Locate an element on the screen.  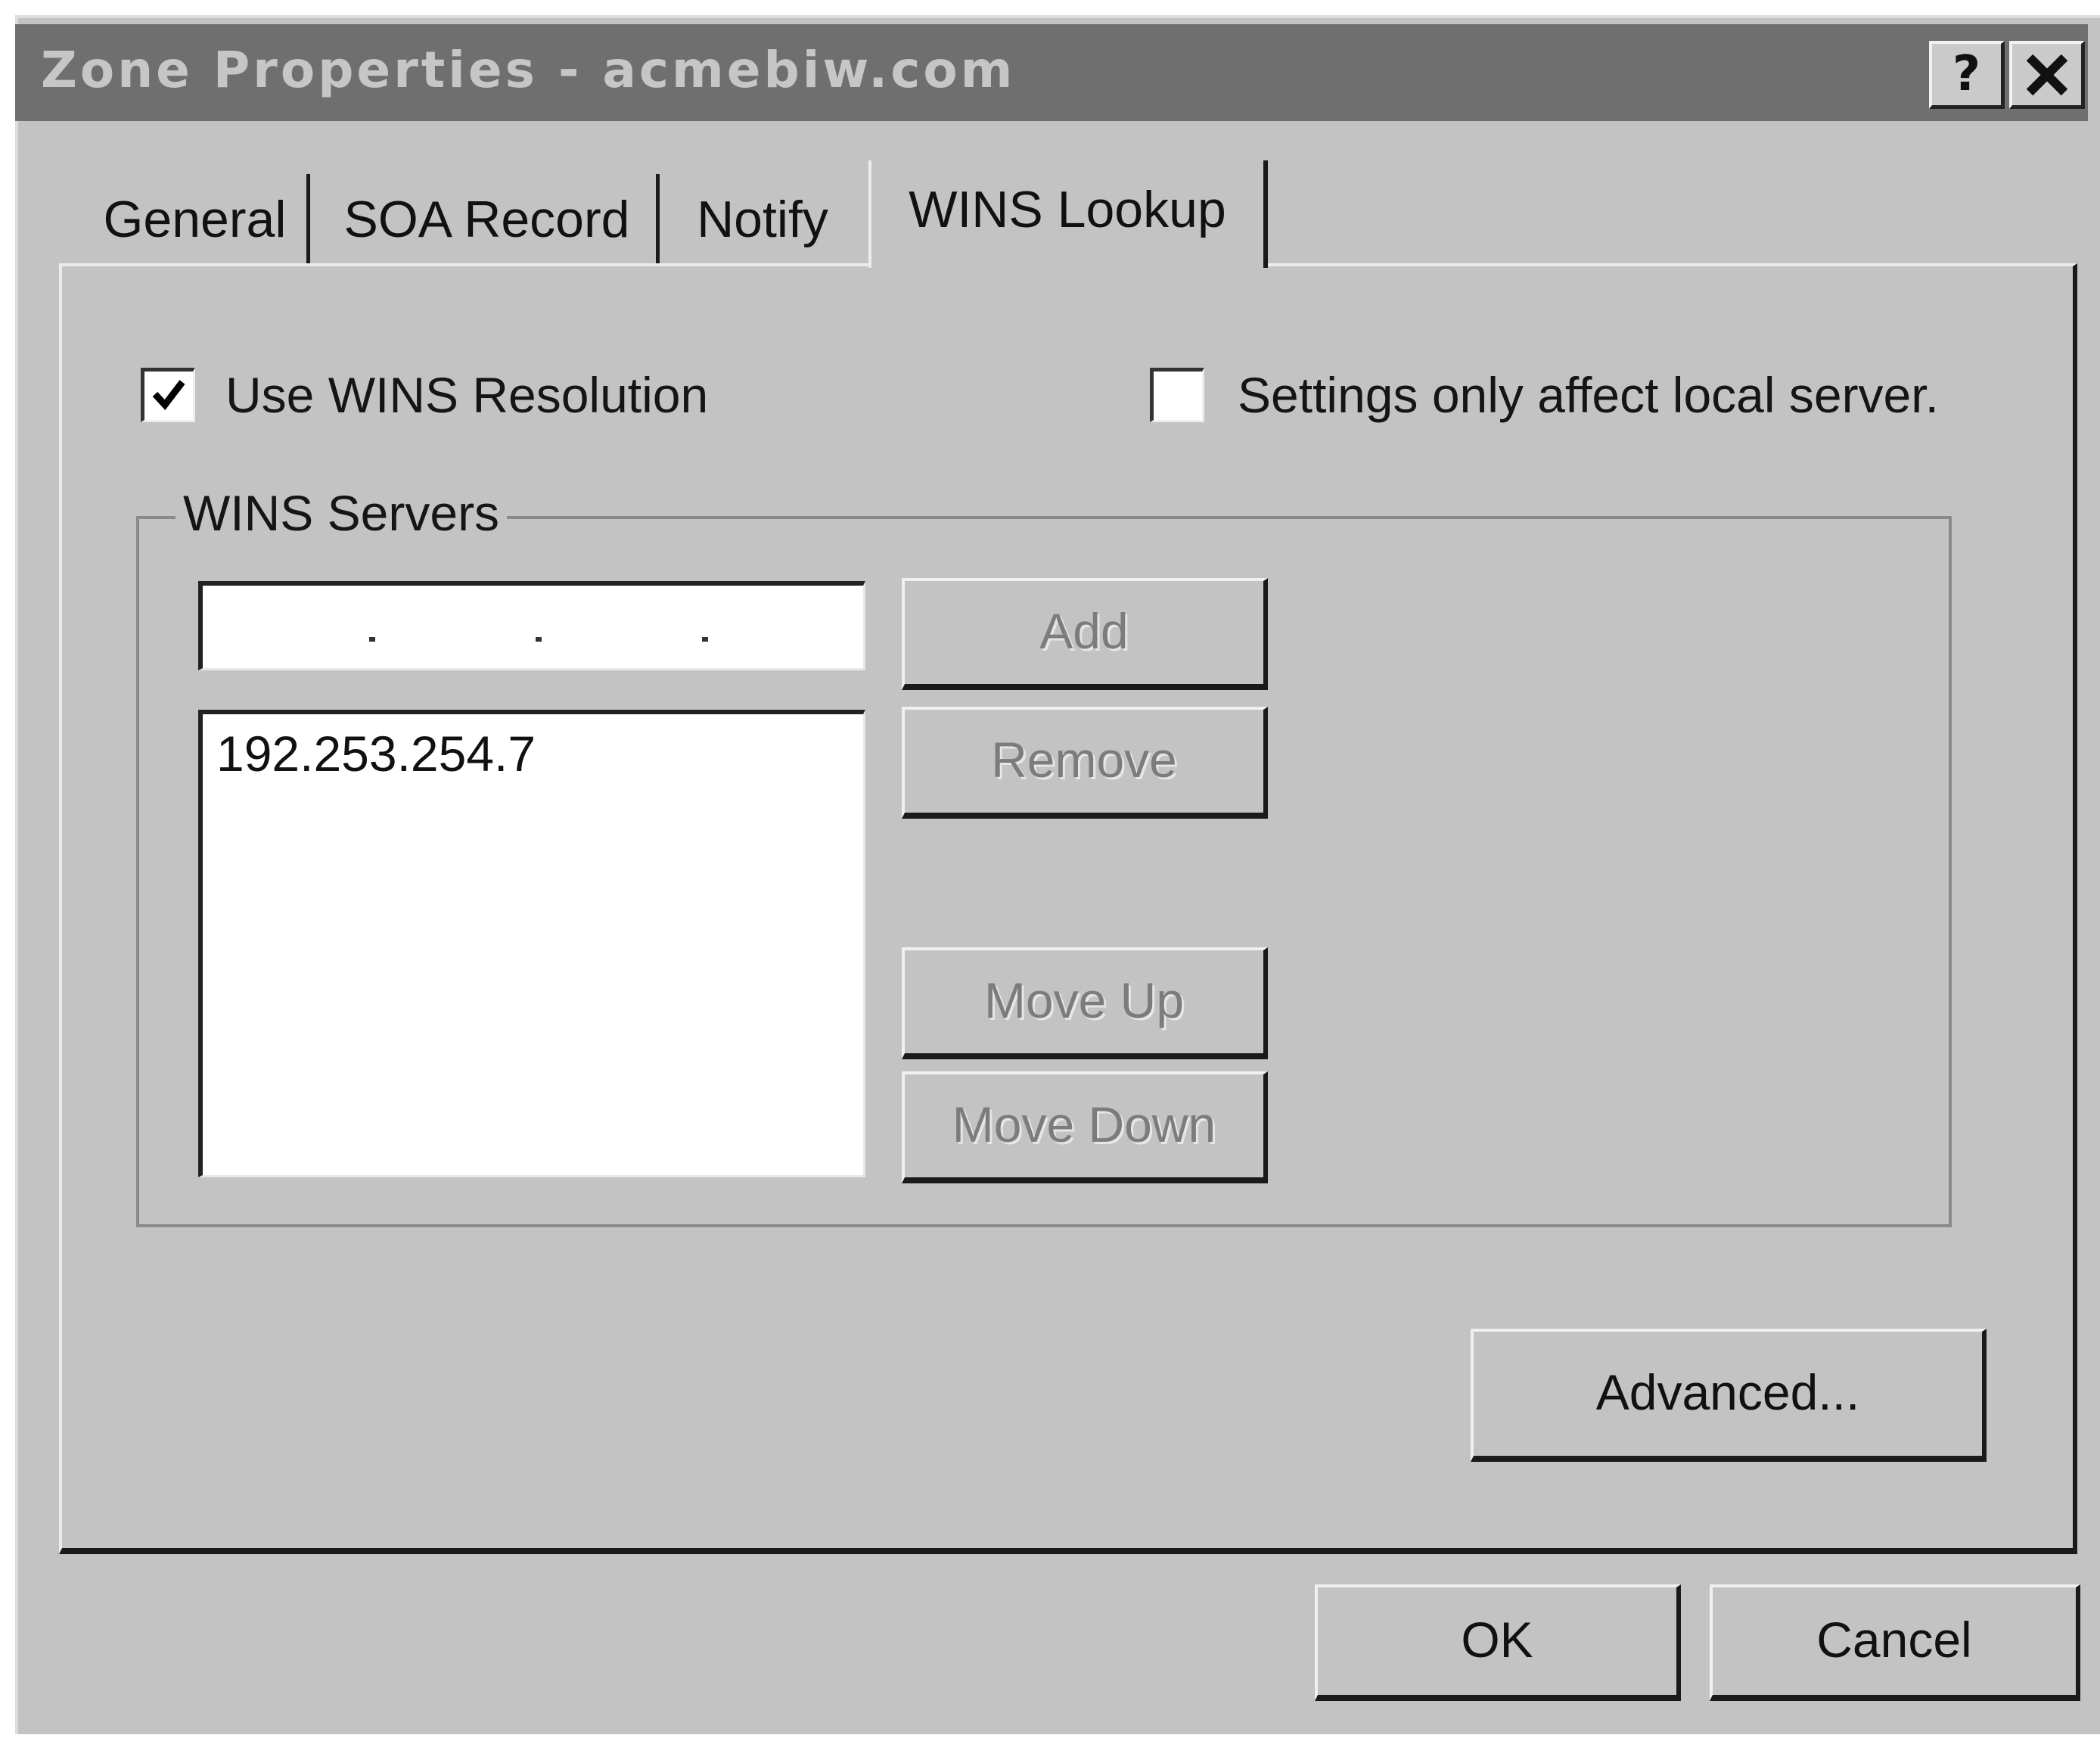
tab-soa-record: SOA Record is located at coordinates (489, 219).